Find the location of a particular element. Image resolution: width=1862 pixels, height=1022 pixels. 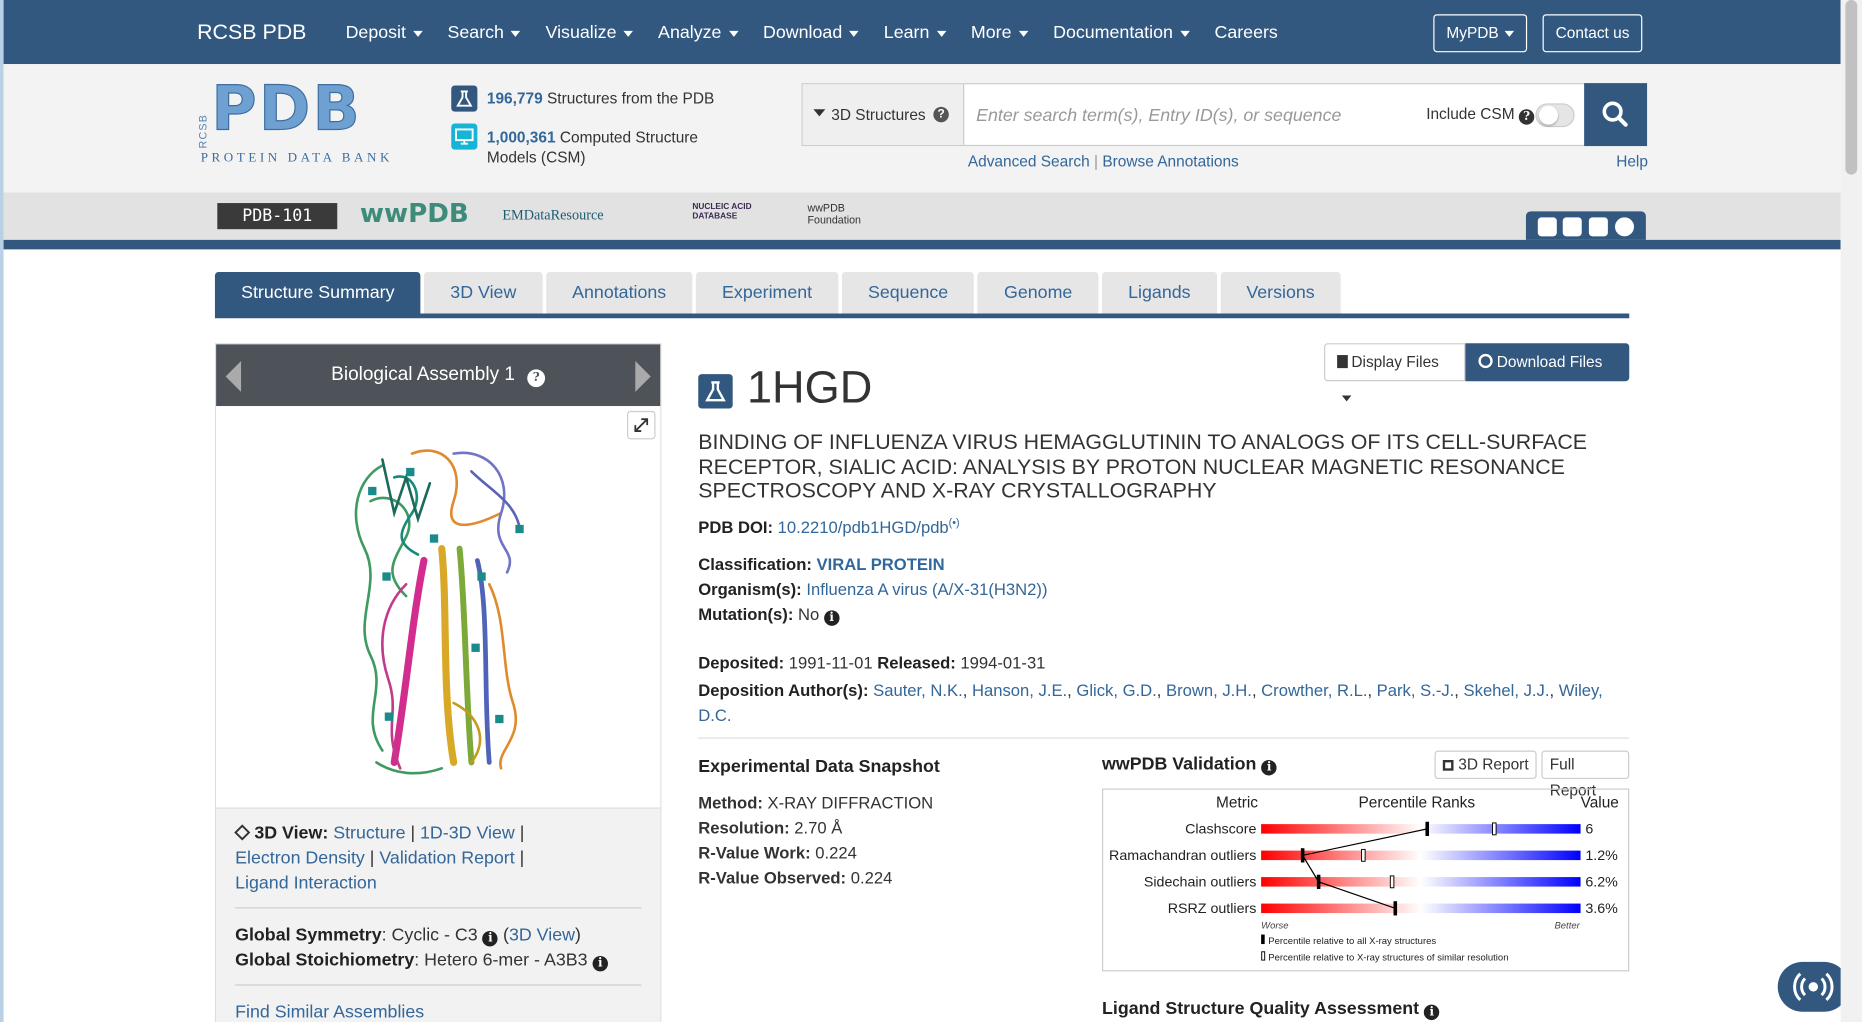

search-scope-dropdown: 3D Structures ? is located at coordinates (883, 114).